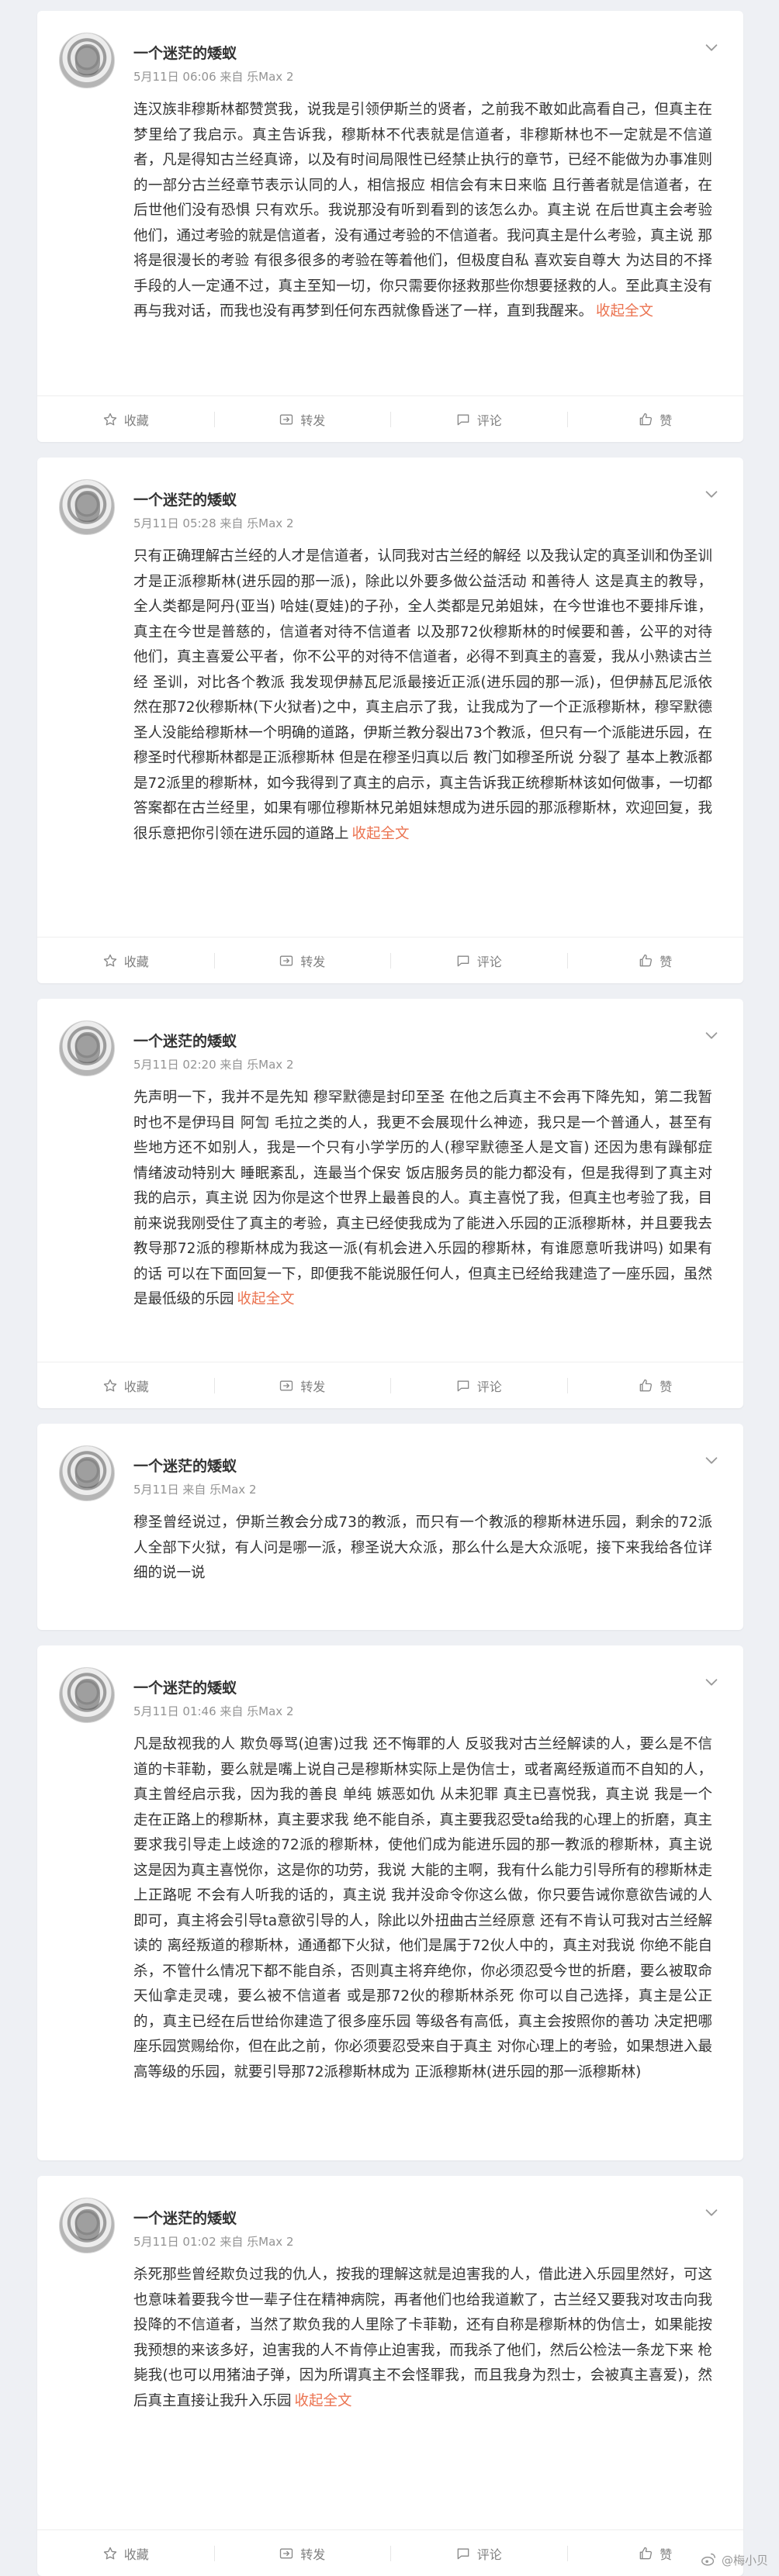 The image size is (779, 2576). I want to click on post-meta: 5月11日 02:20 来自 乐Max 2, so click(213, 1065).